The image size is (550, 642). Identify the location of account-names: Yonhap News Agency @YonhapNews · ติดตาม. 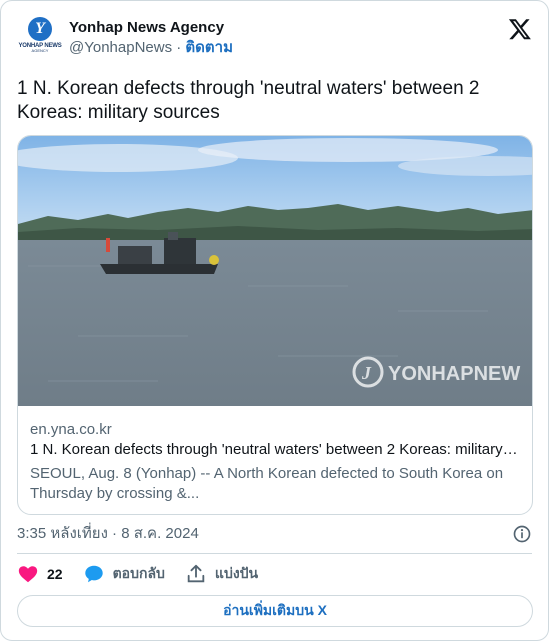
(151, 38).